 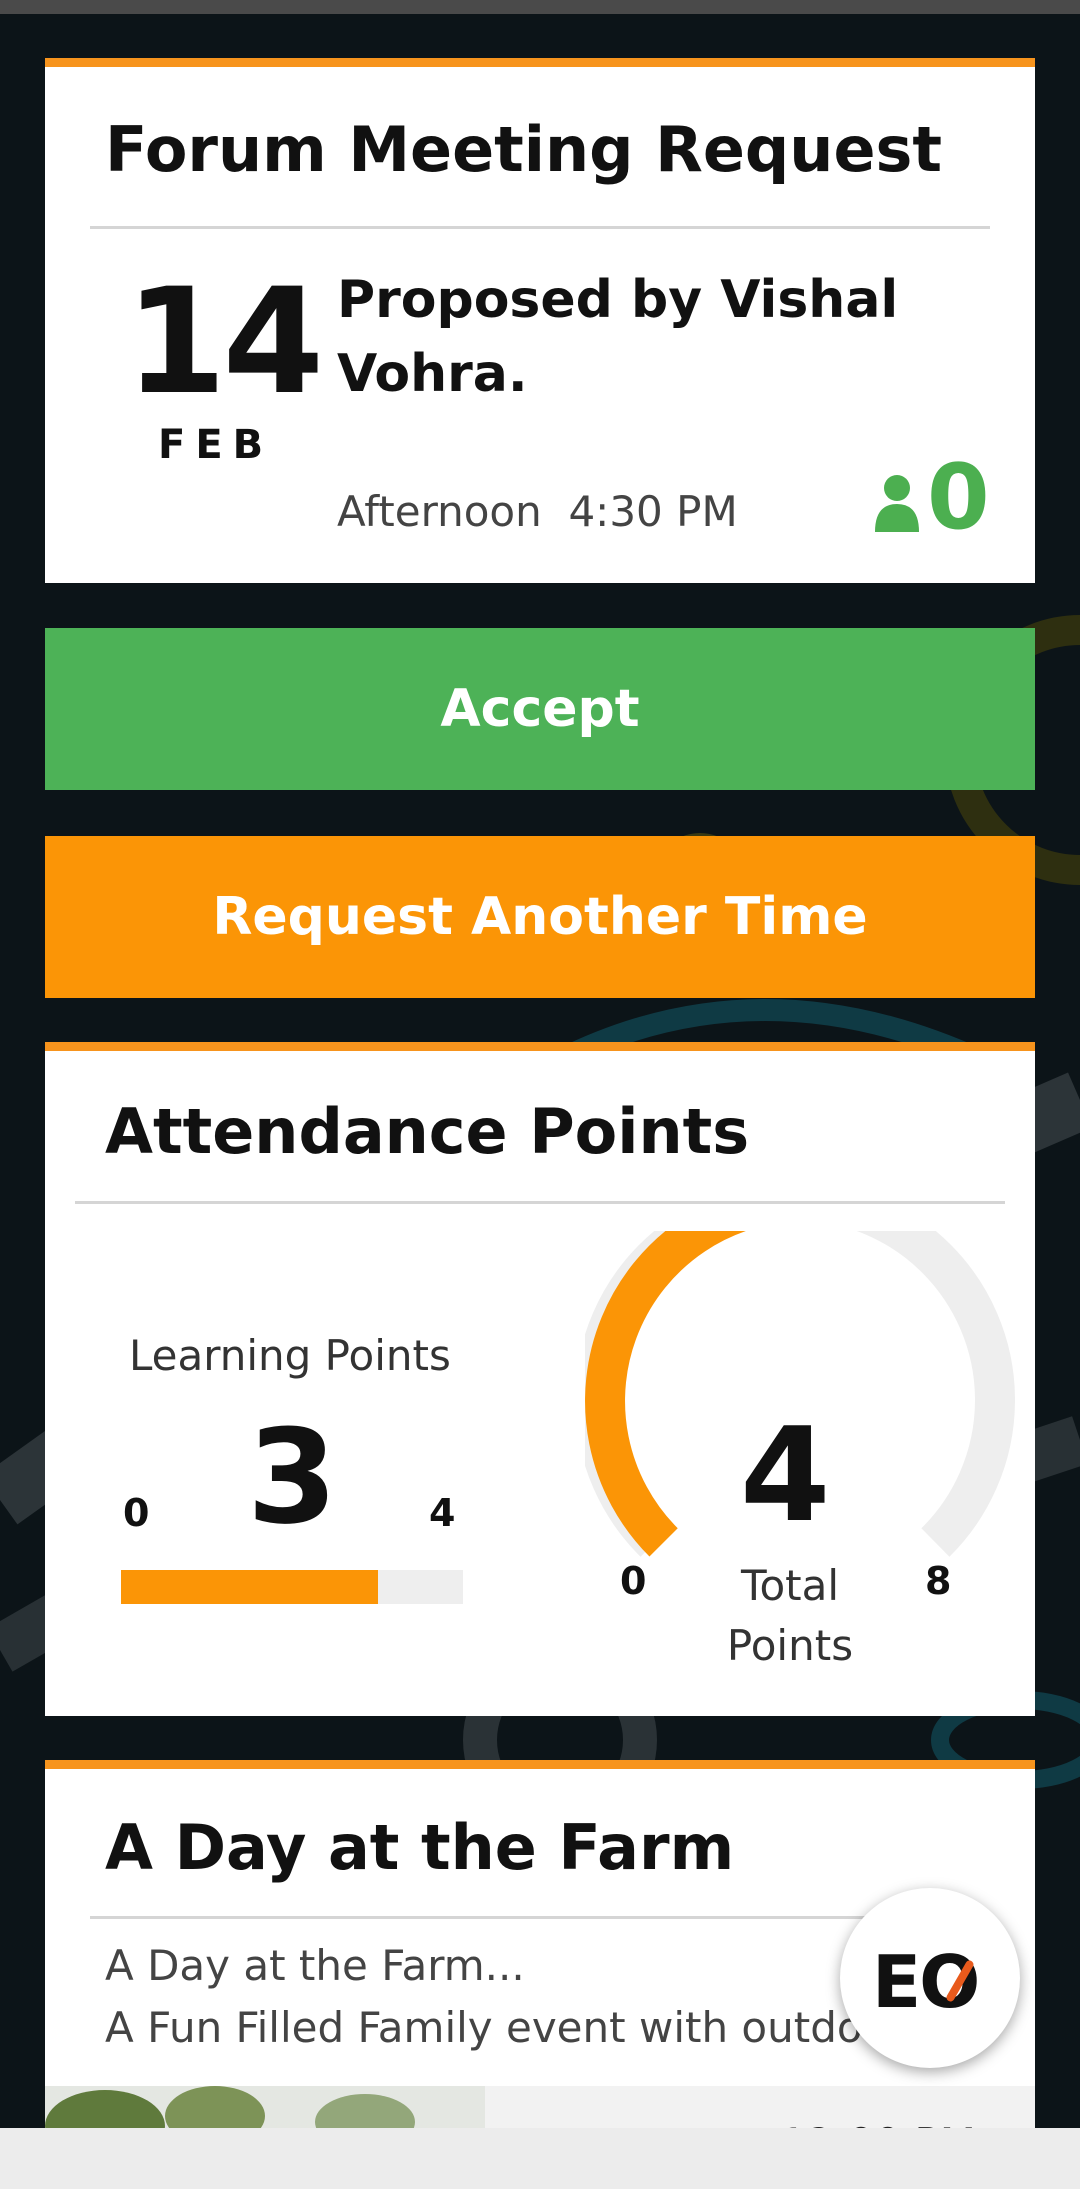 I want to click on total-points-min: 0, so click(x=633, y=1581).